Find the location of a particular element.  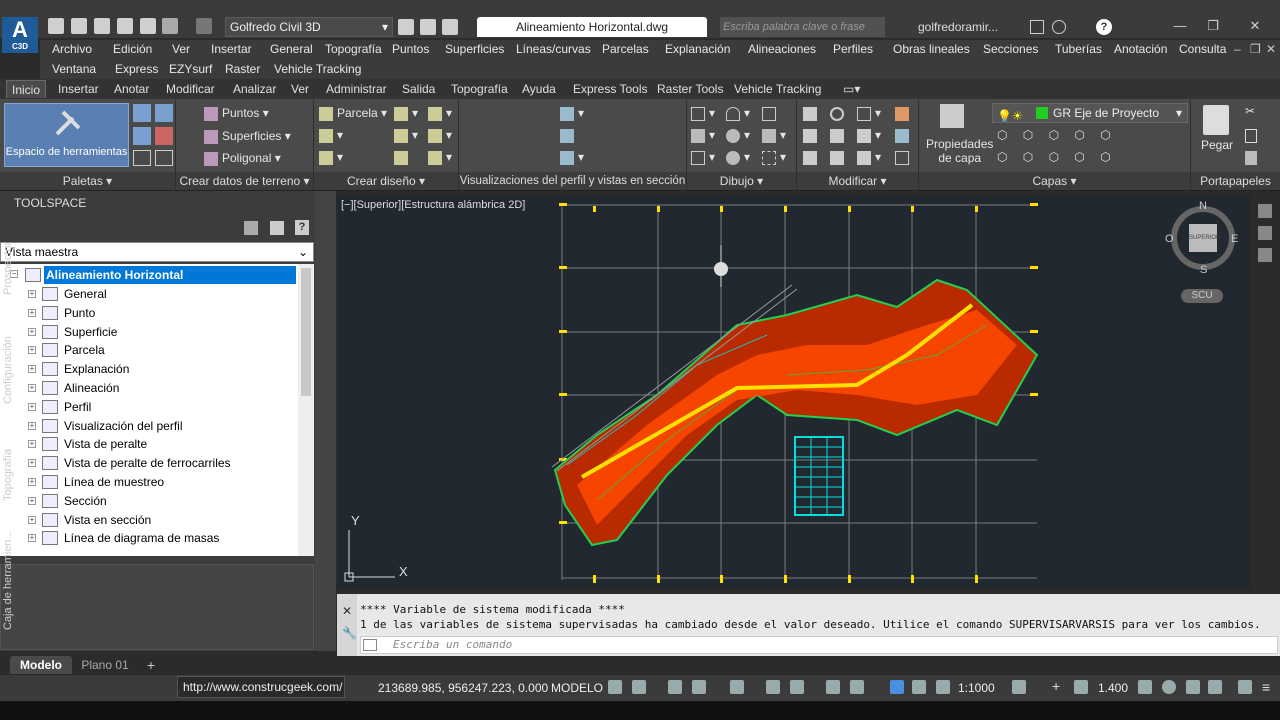

section-views-tool: ▾ is located at coordinates (572, 157).